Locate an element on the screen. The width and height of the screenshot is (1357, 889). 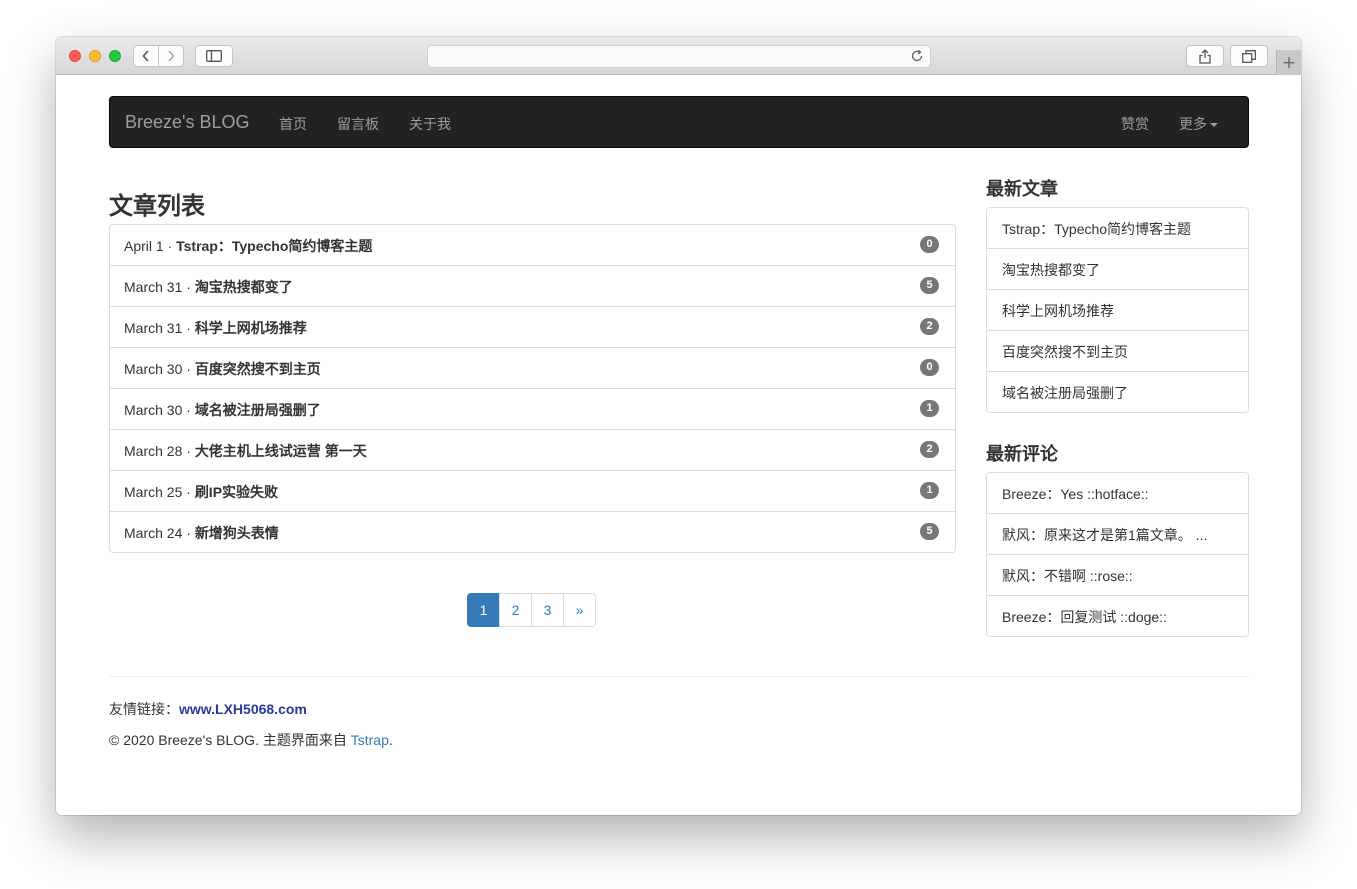
sidebar-toggle-button is located at coordinates (214, 56).